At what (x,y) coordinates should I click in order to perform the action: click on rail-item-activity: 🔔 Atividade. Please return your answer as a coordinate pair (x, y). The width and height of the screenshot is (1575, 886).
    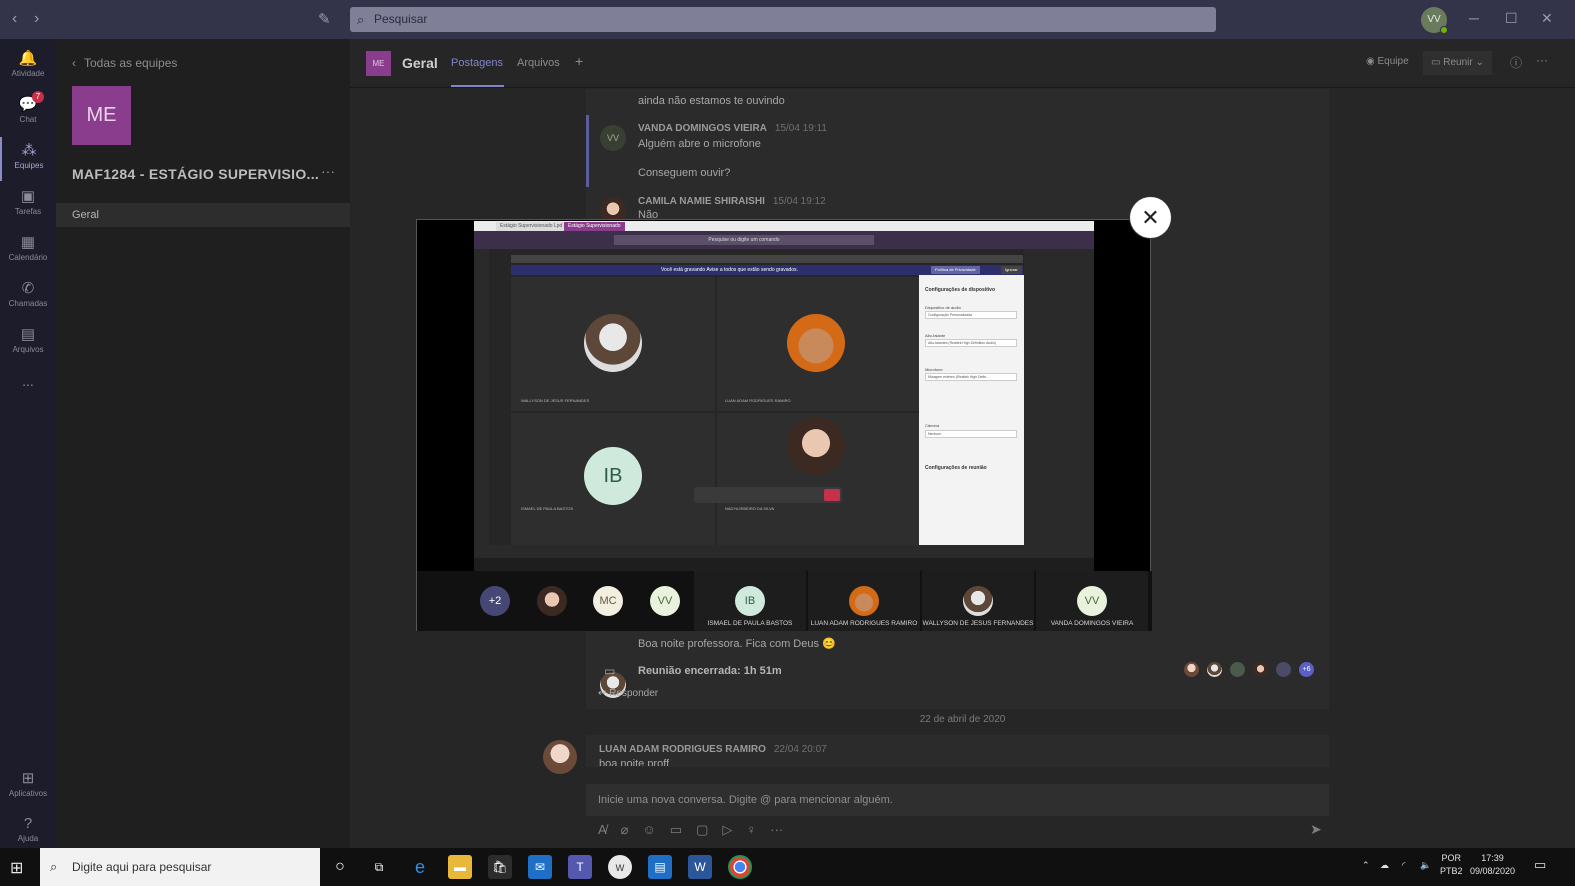
    Looking at the image, I should click on (28, 67).